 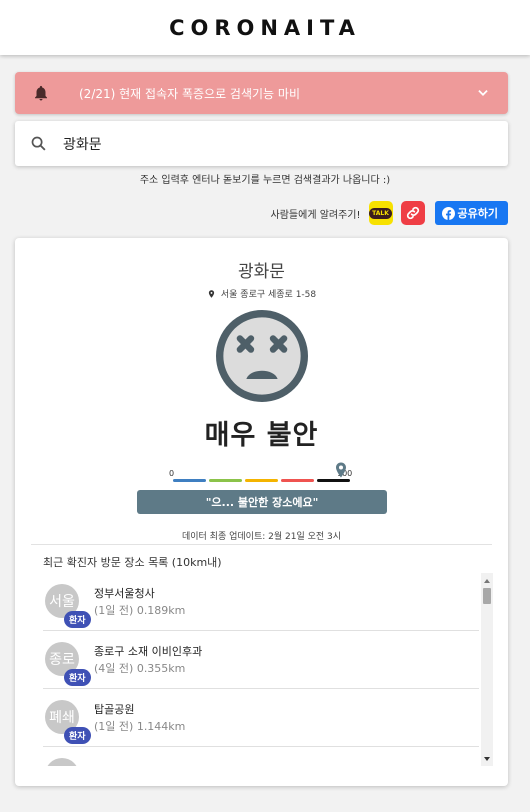 I want to click on link-icon, so click(x=412, y=213).